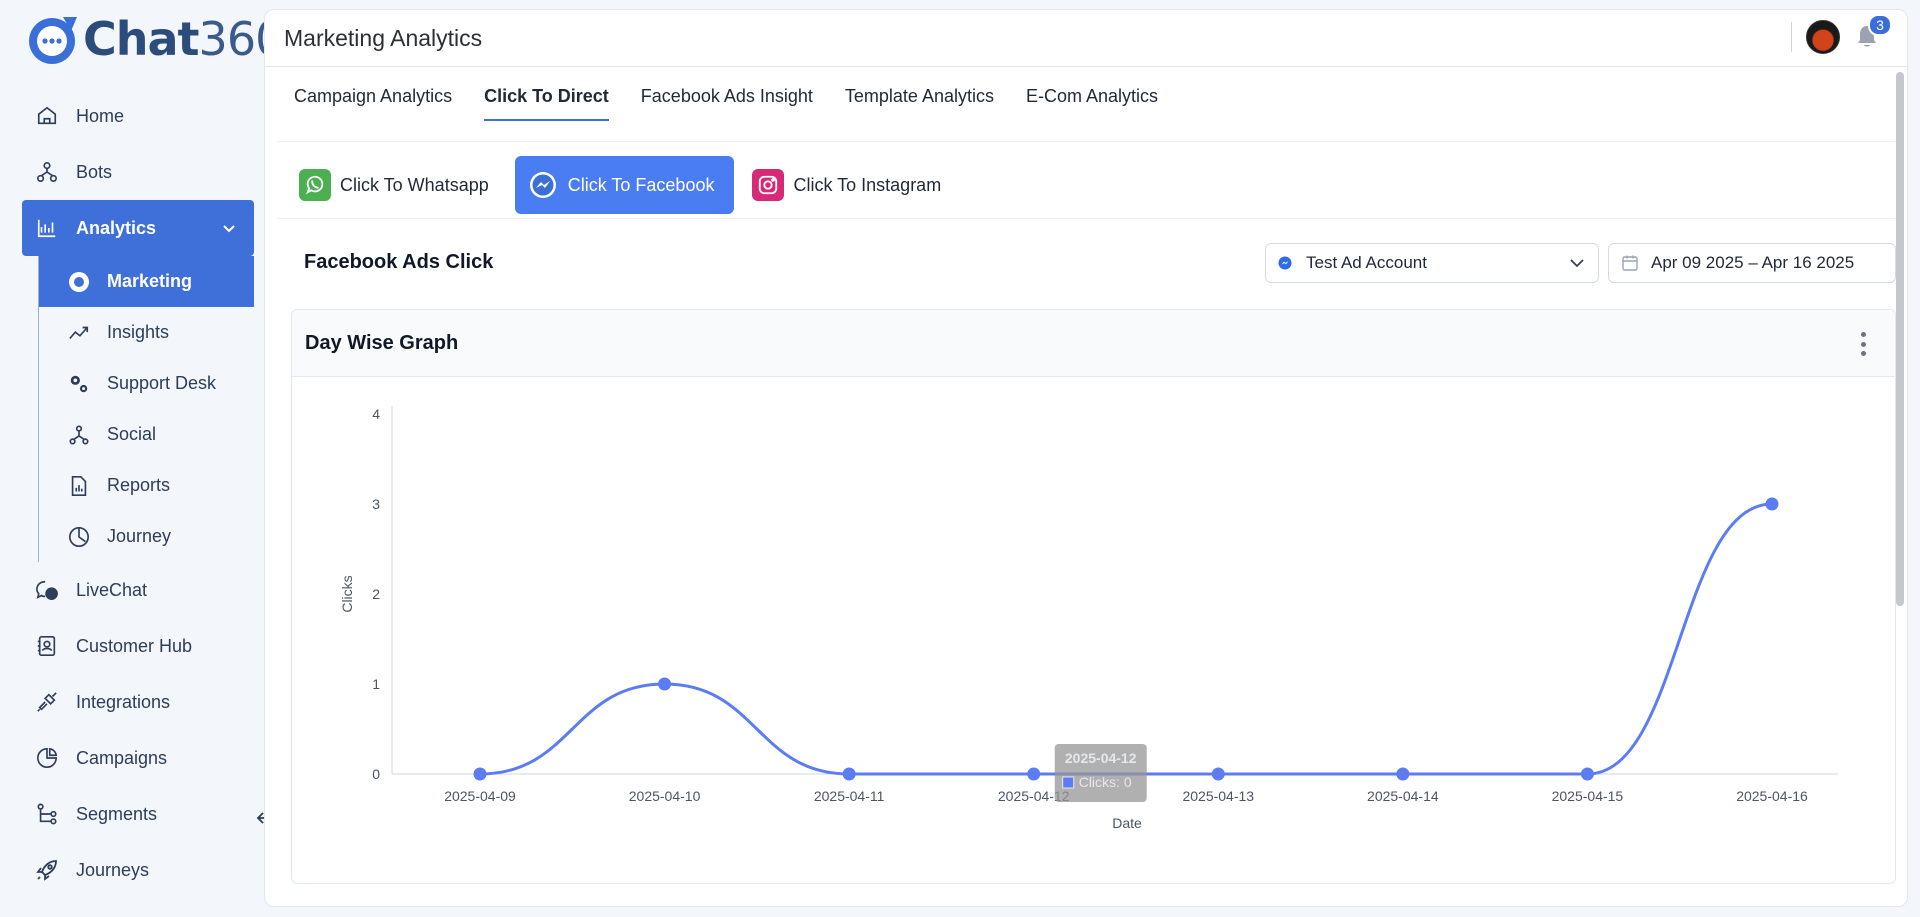 The image size is (1920, 917). Describe the element at coordinates (849, 796) in the screenshot. I see `x-tick-label: 2025-04-11` at that location.